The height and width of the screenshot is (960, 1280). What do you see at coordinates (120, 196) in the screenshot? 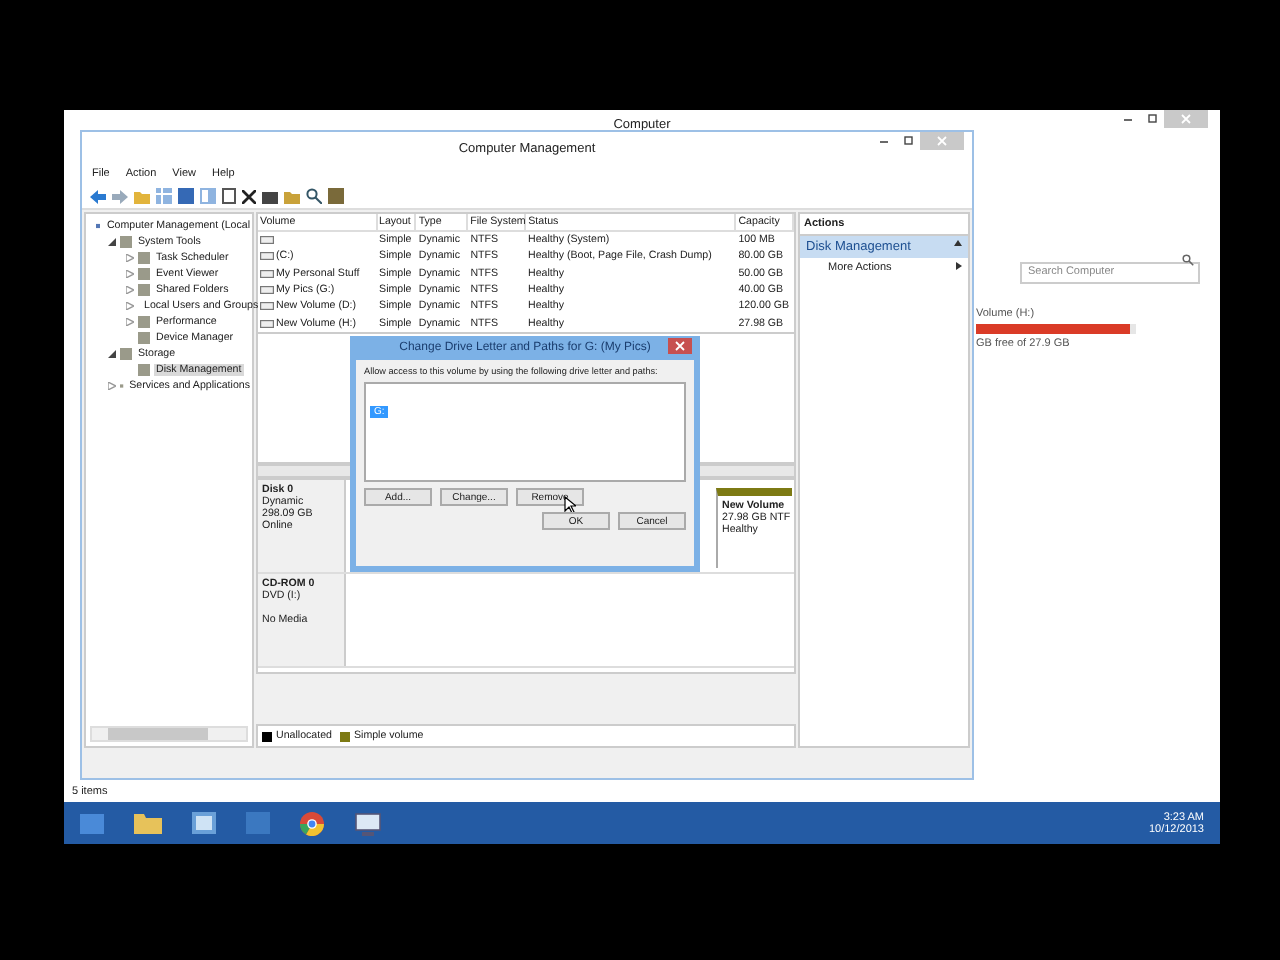
I see `forward-arrow-icon` at bounding box center [120, 196].